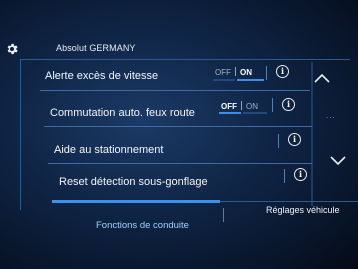  What do you see at coordinates (239, 106) in the screenshot?
I see `high-beam-toggle: OFF ON` at bounding box center [239, 106].